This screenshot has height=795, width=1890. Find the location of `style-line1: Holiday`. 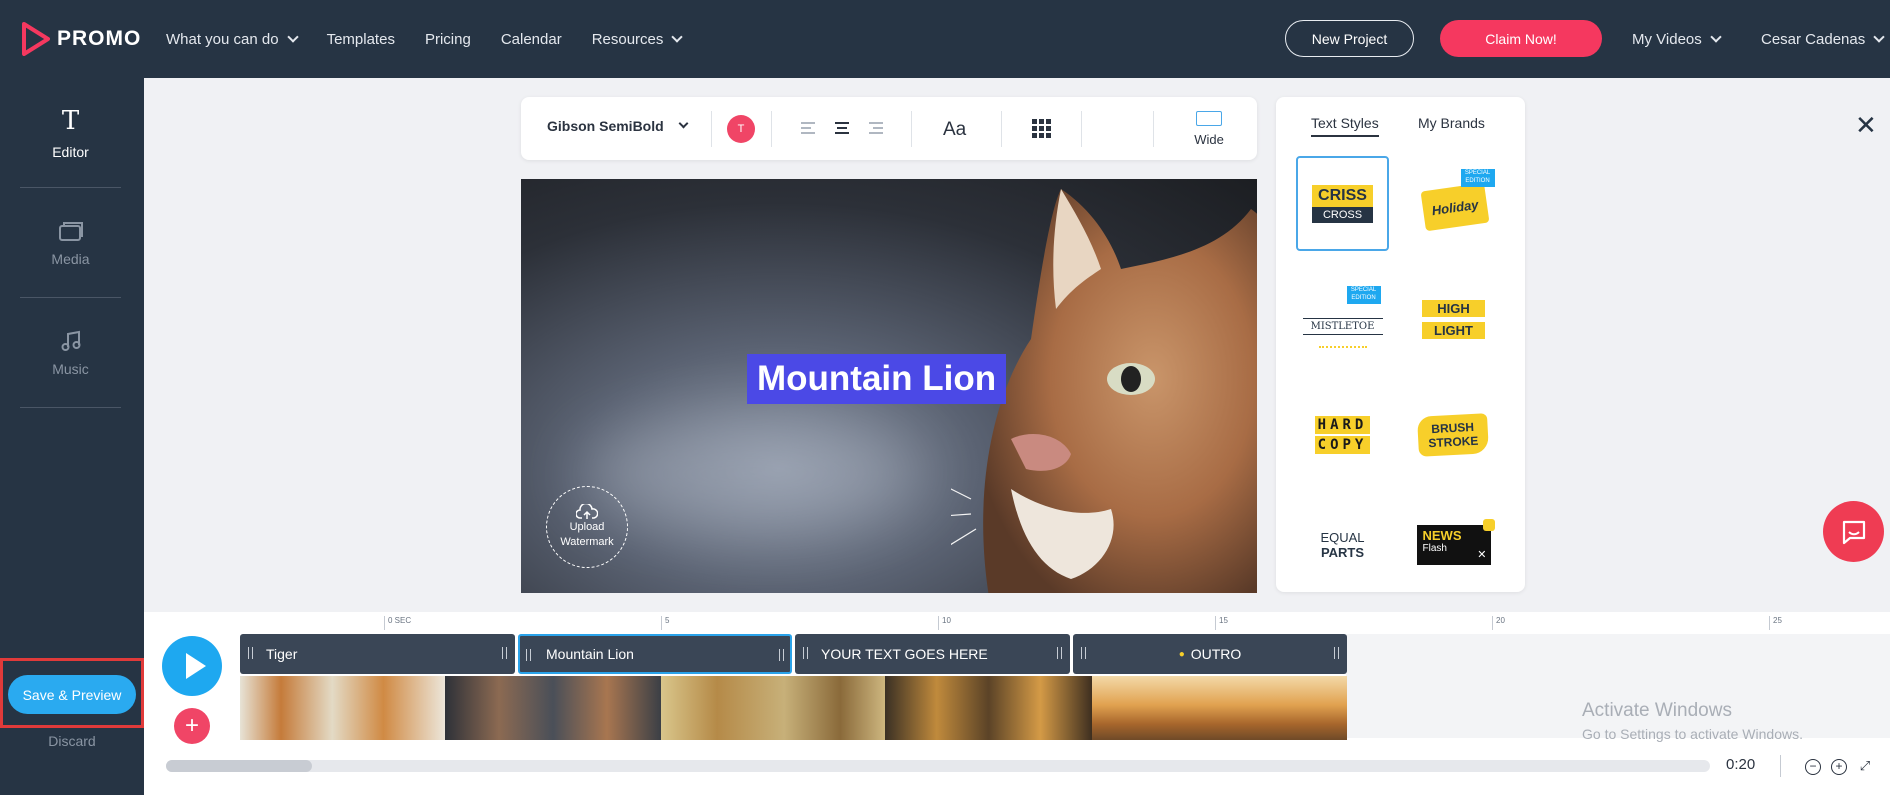

style-line1: Holiday is located at coordinates (1454, 206).